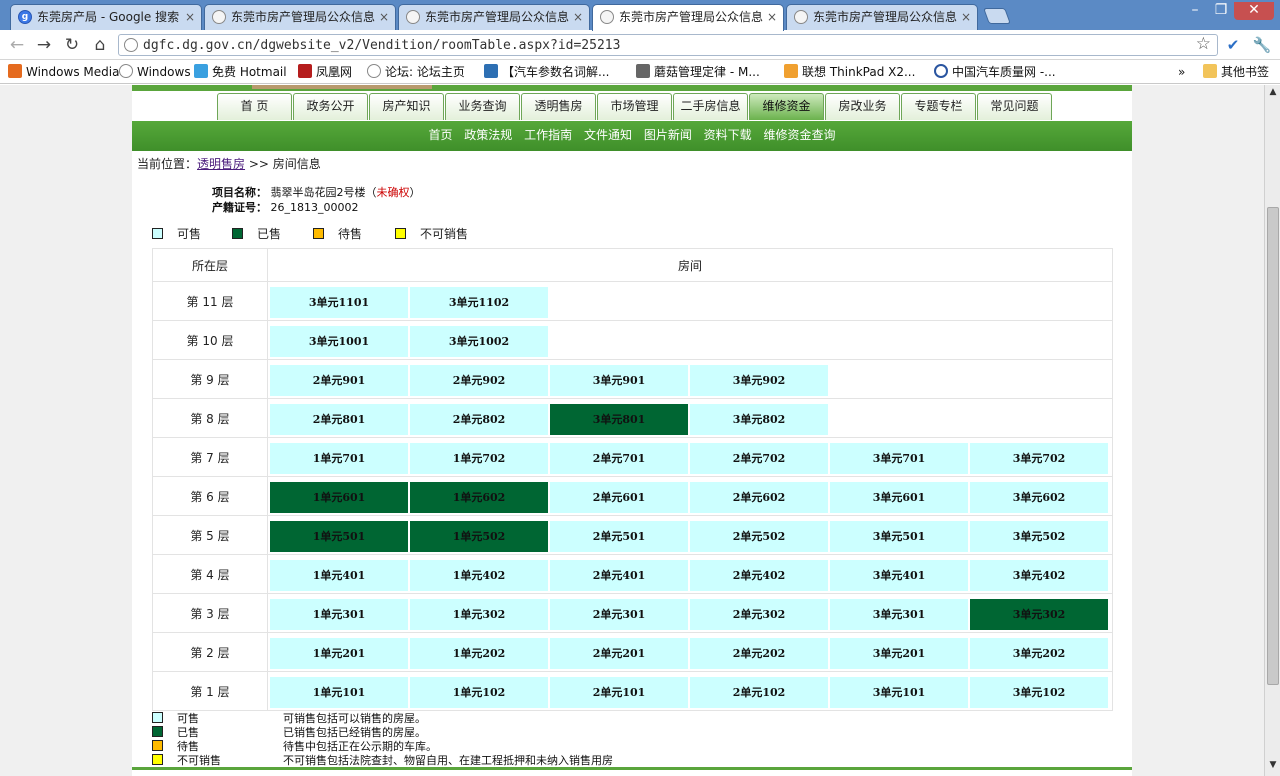 The height and width of the screenshot is (776, 1280). I want to click on room-cell-avail: 3单元602, so click(1039, 497).